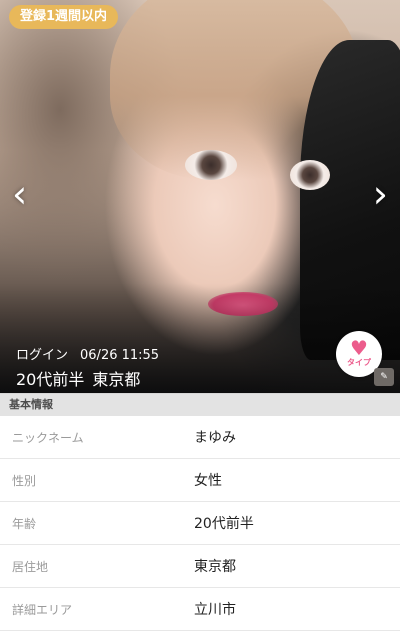 This screenshot has height=631, width=400. I want to click on info-row-age: 年齢 20代前半, so click(200, 523).